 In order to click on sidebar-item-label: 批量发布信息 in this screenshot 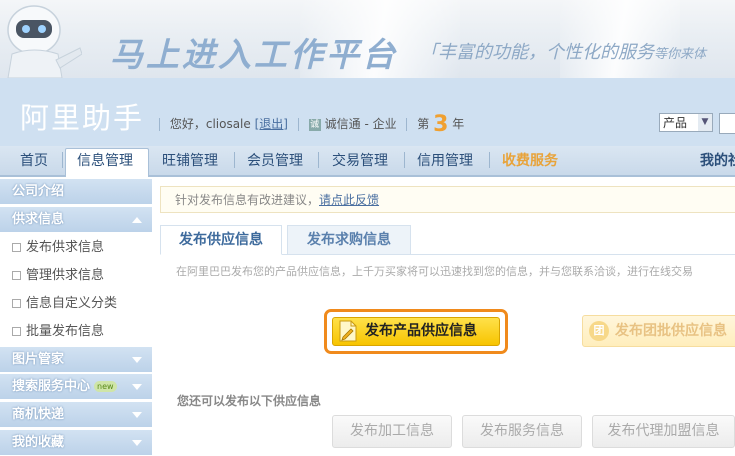, I will do `click(65, 331)`.